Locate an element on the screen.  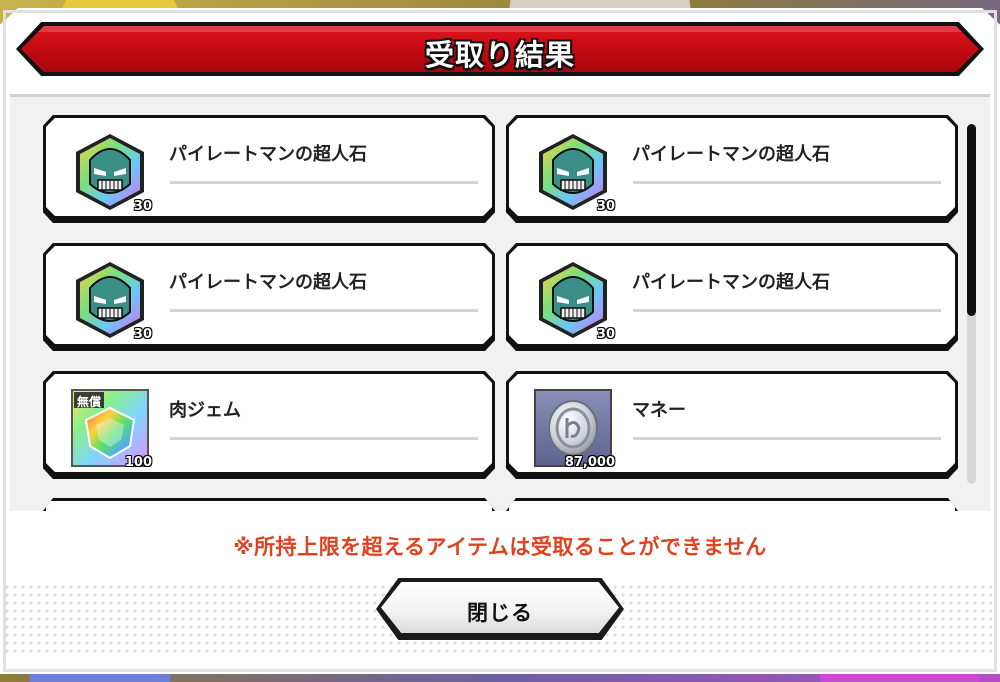
item-quantity: 100 is located at coordinates (138, 462).